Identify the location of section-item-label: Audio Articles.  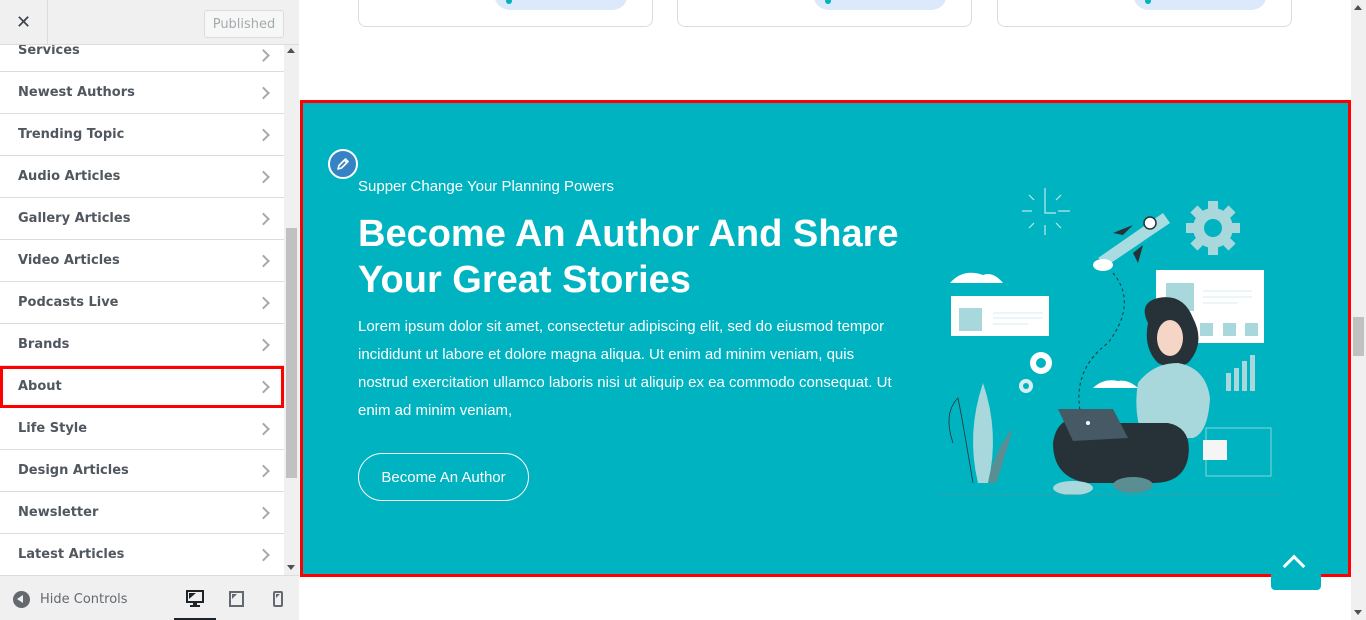
(69, 176).